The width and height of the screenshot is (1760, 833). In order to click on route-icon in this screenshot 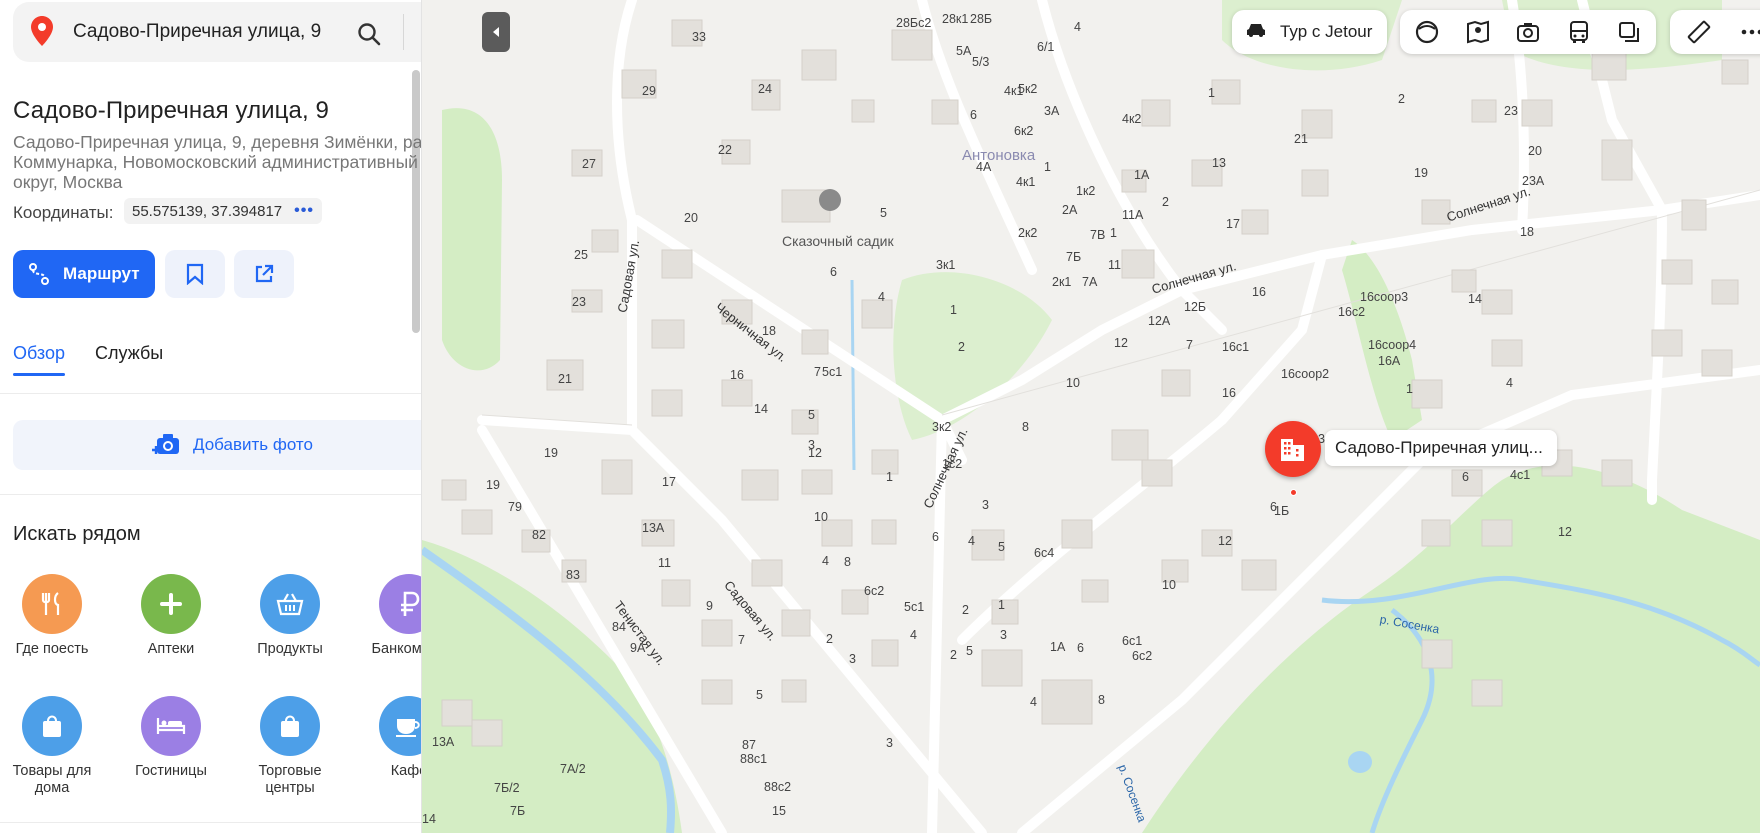, I will do `click(39, 274)`.